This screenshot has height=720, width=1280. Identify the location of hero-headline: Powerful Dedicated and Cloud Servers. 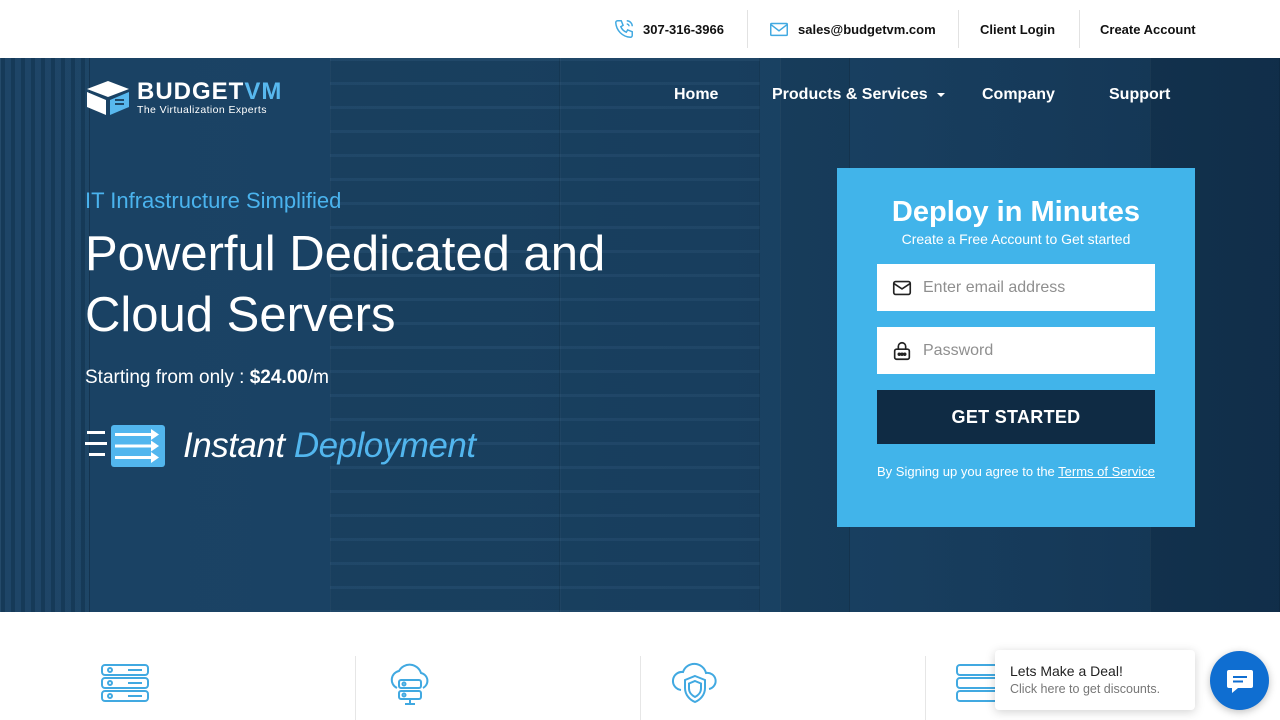
(385, 285).